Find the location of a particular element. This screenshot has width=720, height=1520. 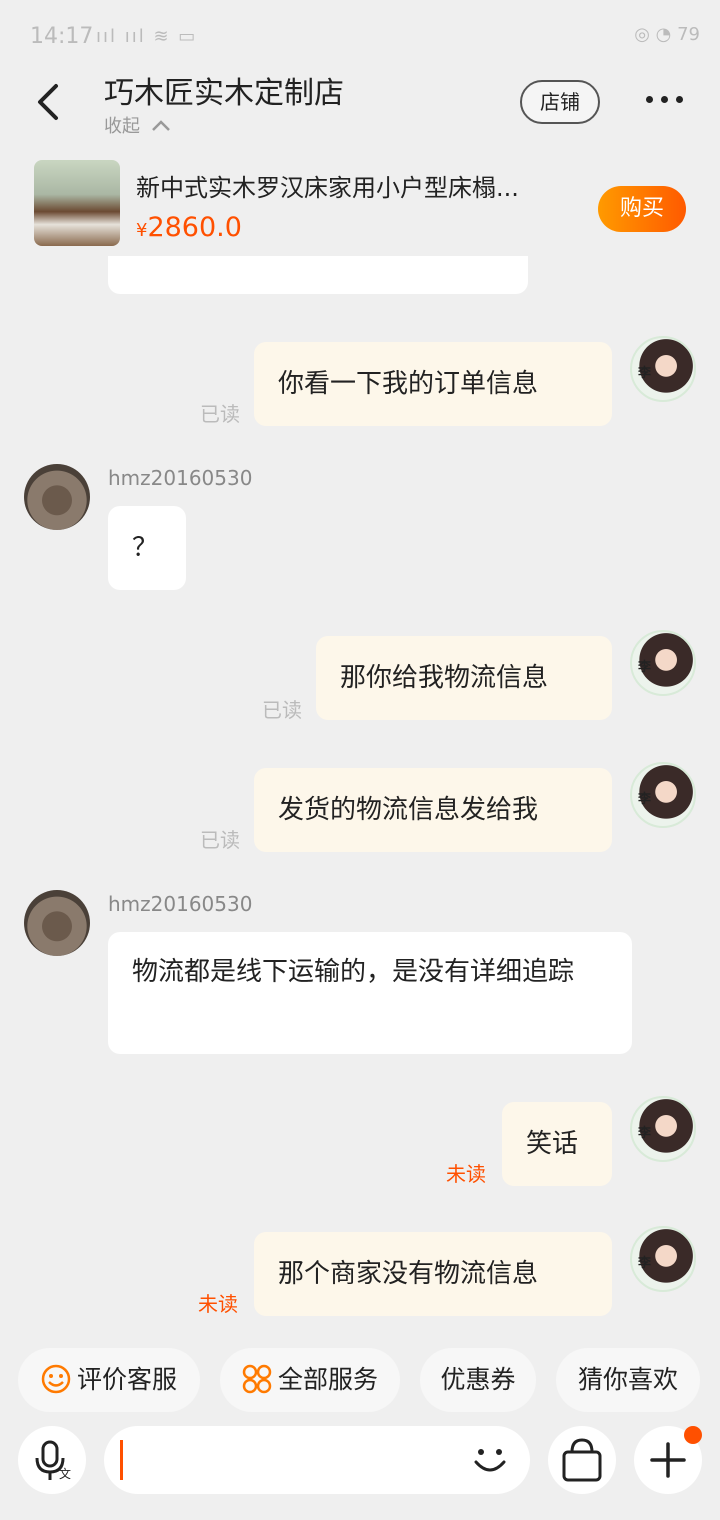

recommendations-chip: 猜你喜欢 is located at coordinates (628, 1380).